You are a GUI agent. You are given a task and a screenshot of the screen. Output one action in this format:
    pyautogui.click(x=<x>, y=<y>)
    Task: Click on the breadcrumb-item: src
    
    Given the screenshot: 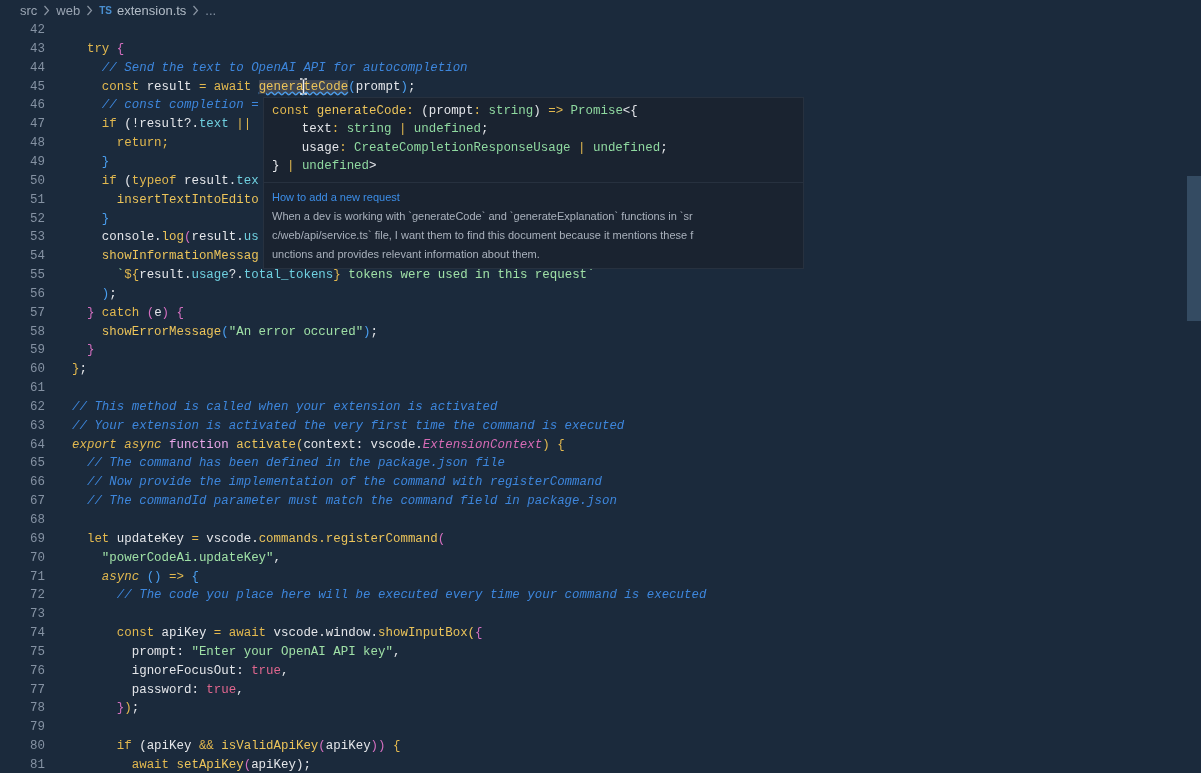 What is the action you would take?
    pyautogui.click(x=29, y=10)
    